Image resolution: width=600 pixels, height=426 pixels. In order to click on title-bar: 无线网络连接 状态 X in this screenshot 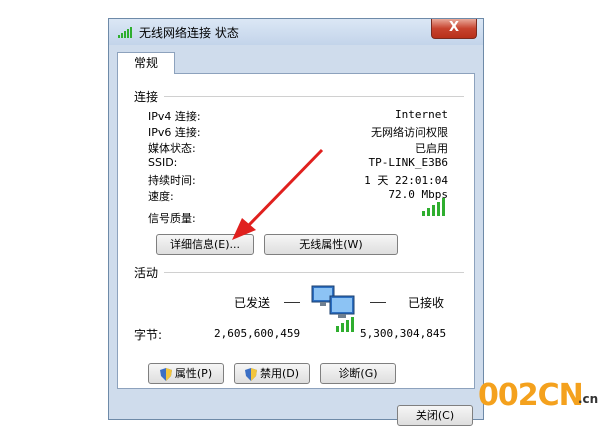, I will do `click(296, 32)`.